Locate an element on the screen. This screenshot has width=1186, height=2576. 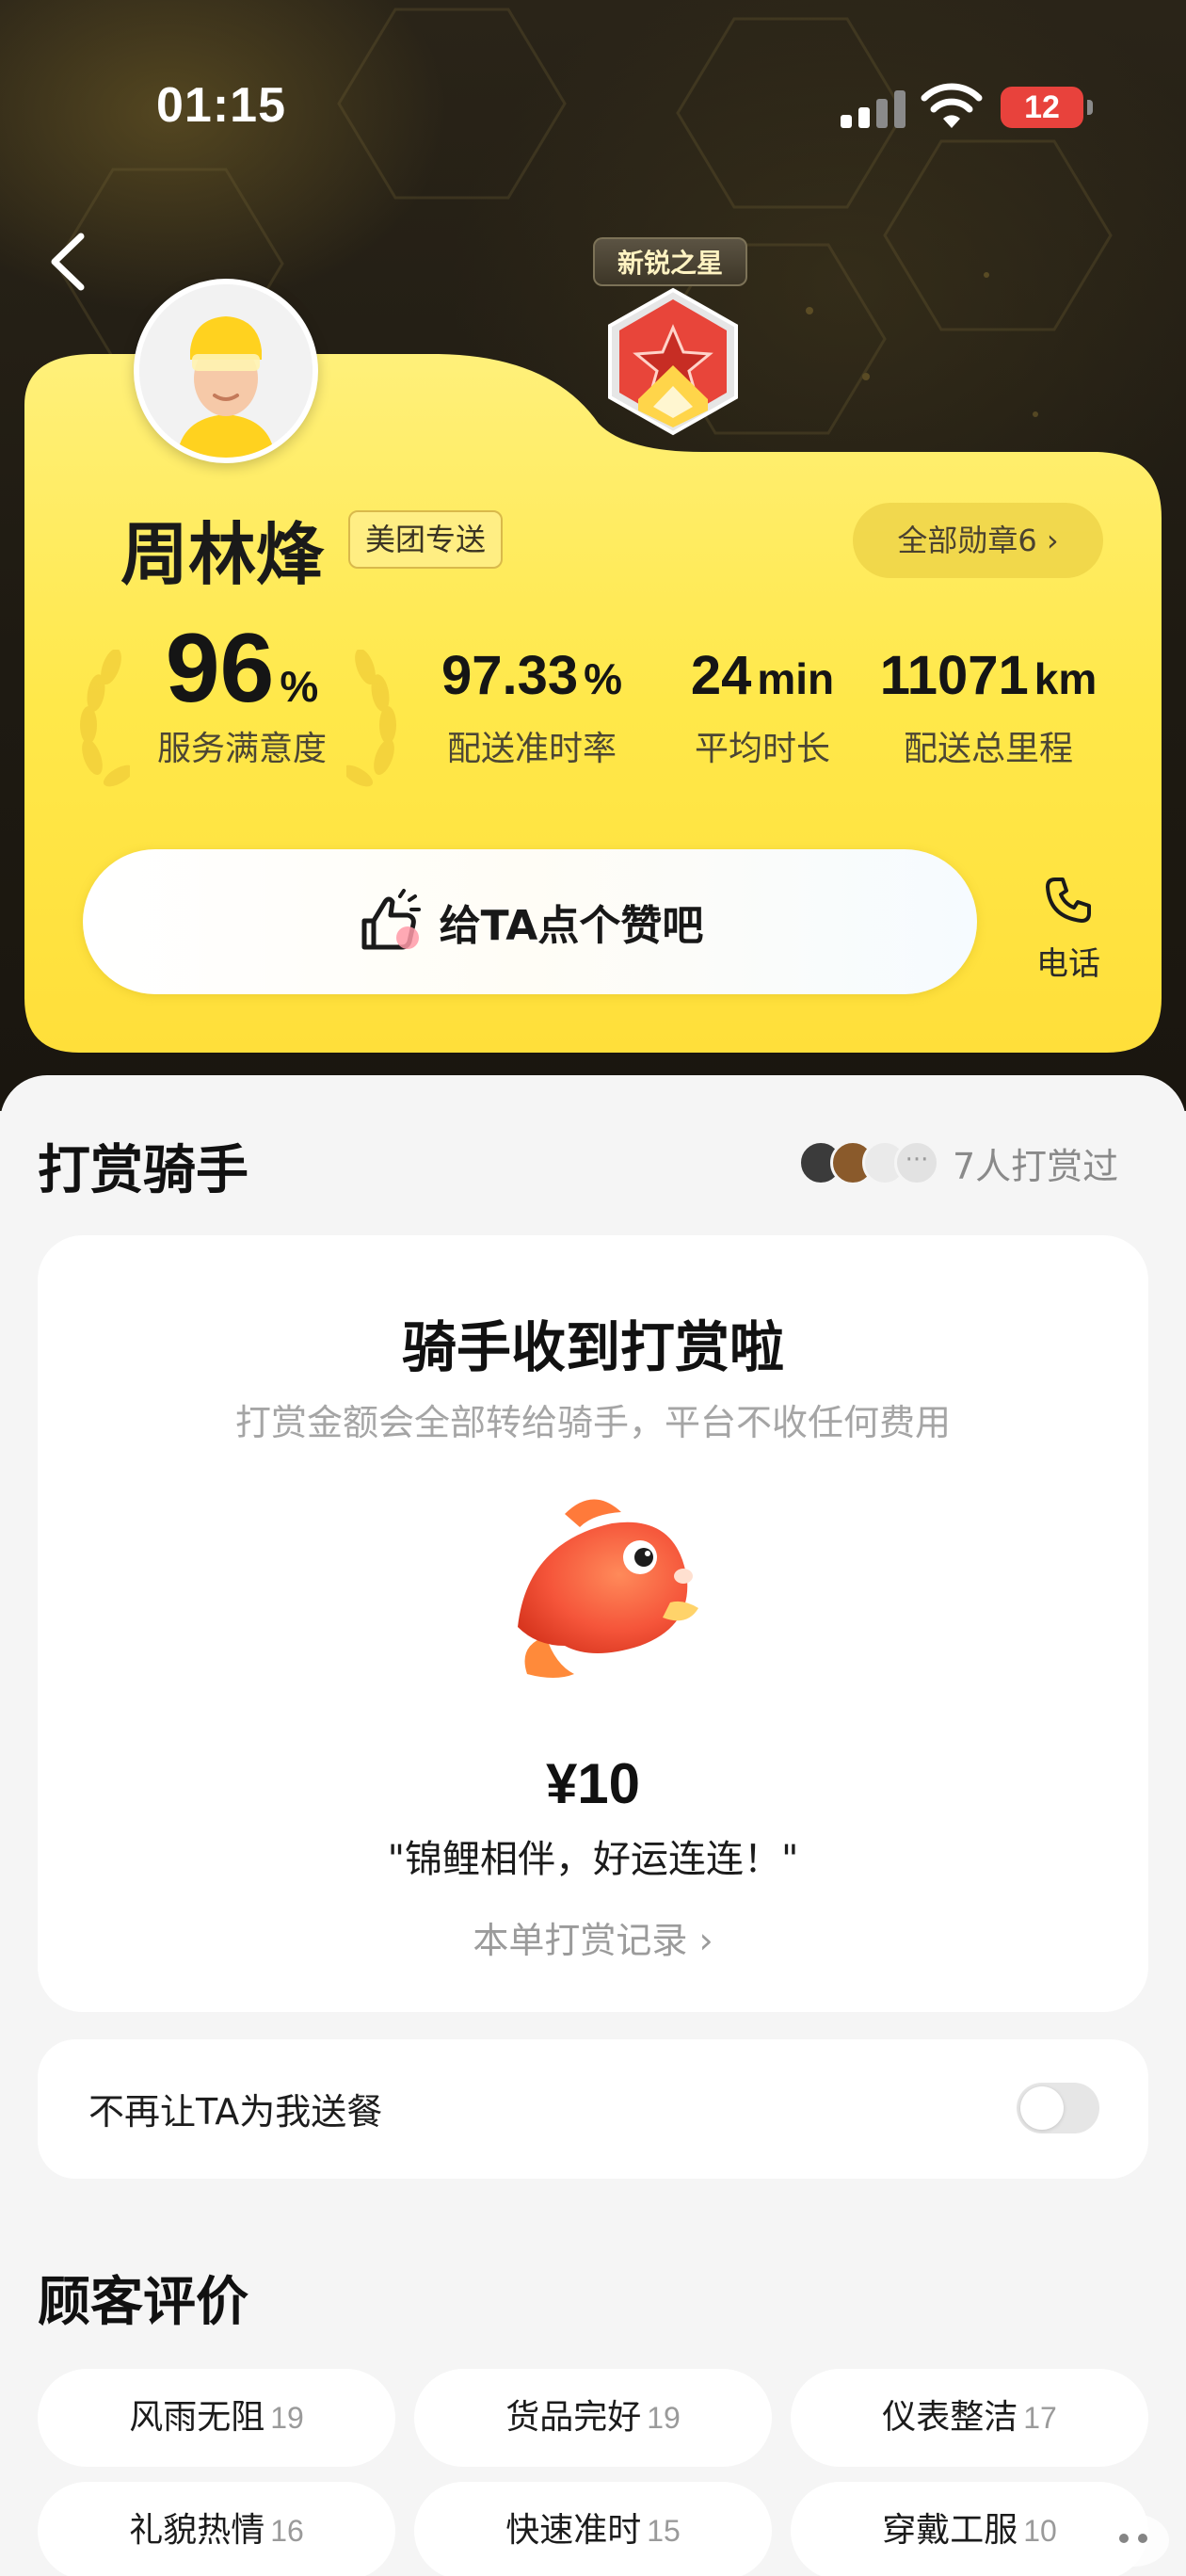
call-button-label: 电话 is located at coordinates (1068, 964).